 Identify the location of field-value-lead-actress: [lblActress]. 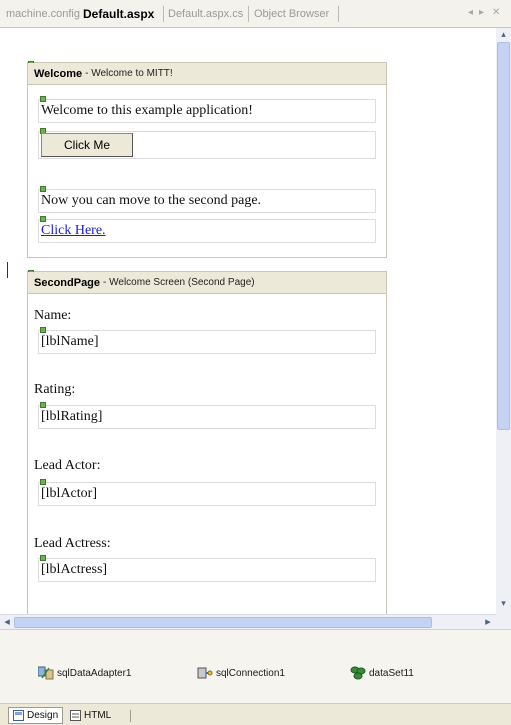
(207, 568).